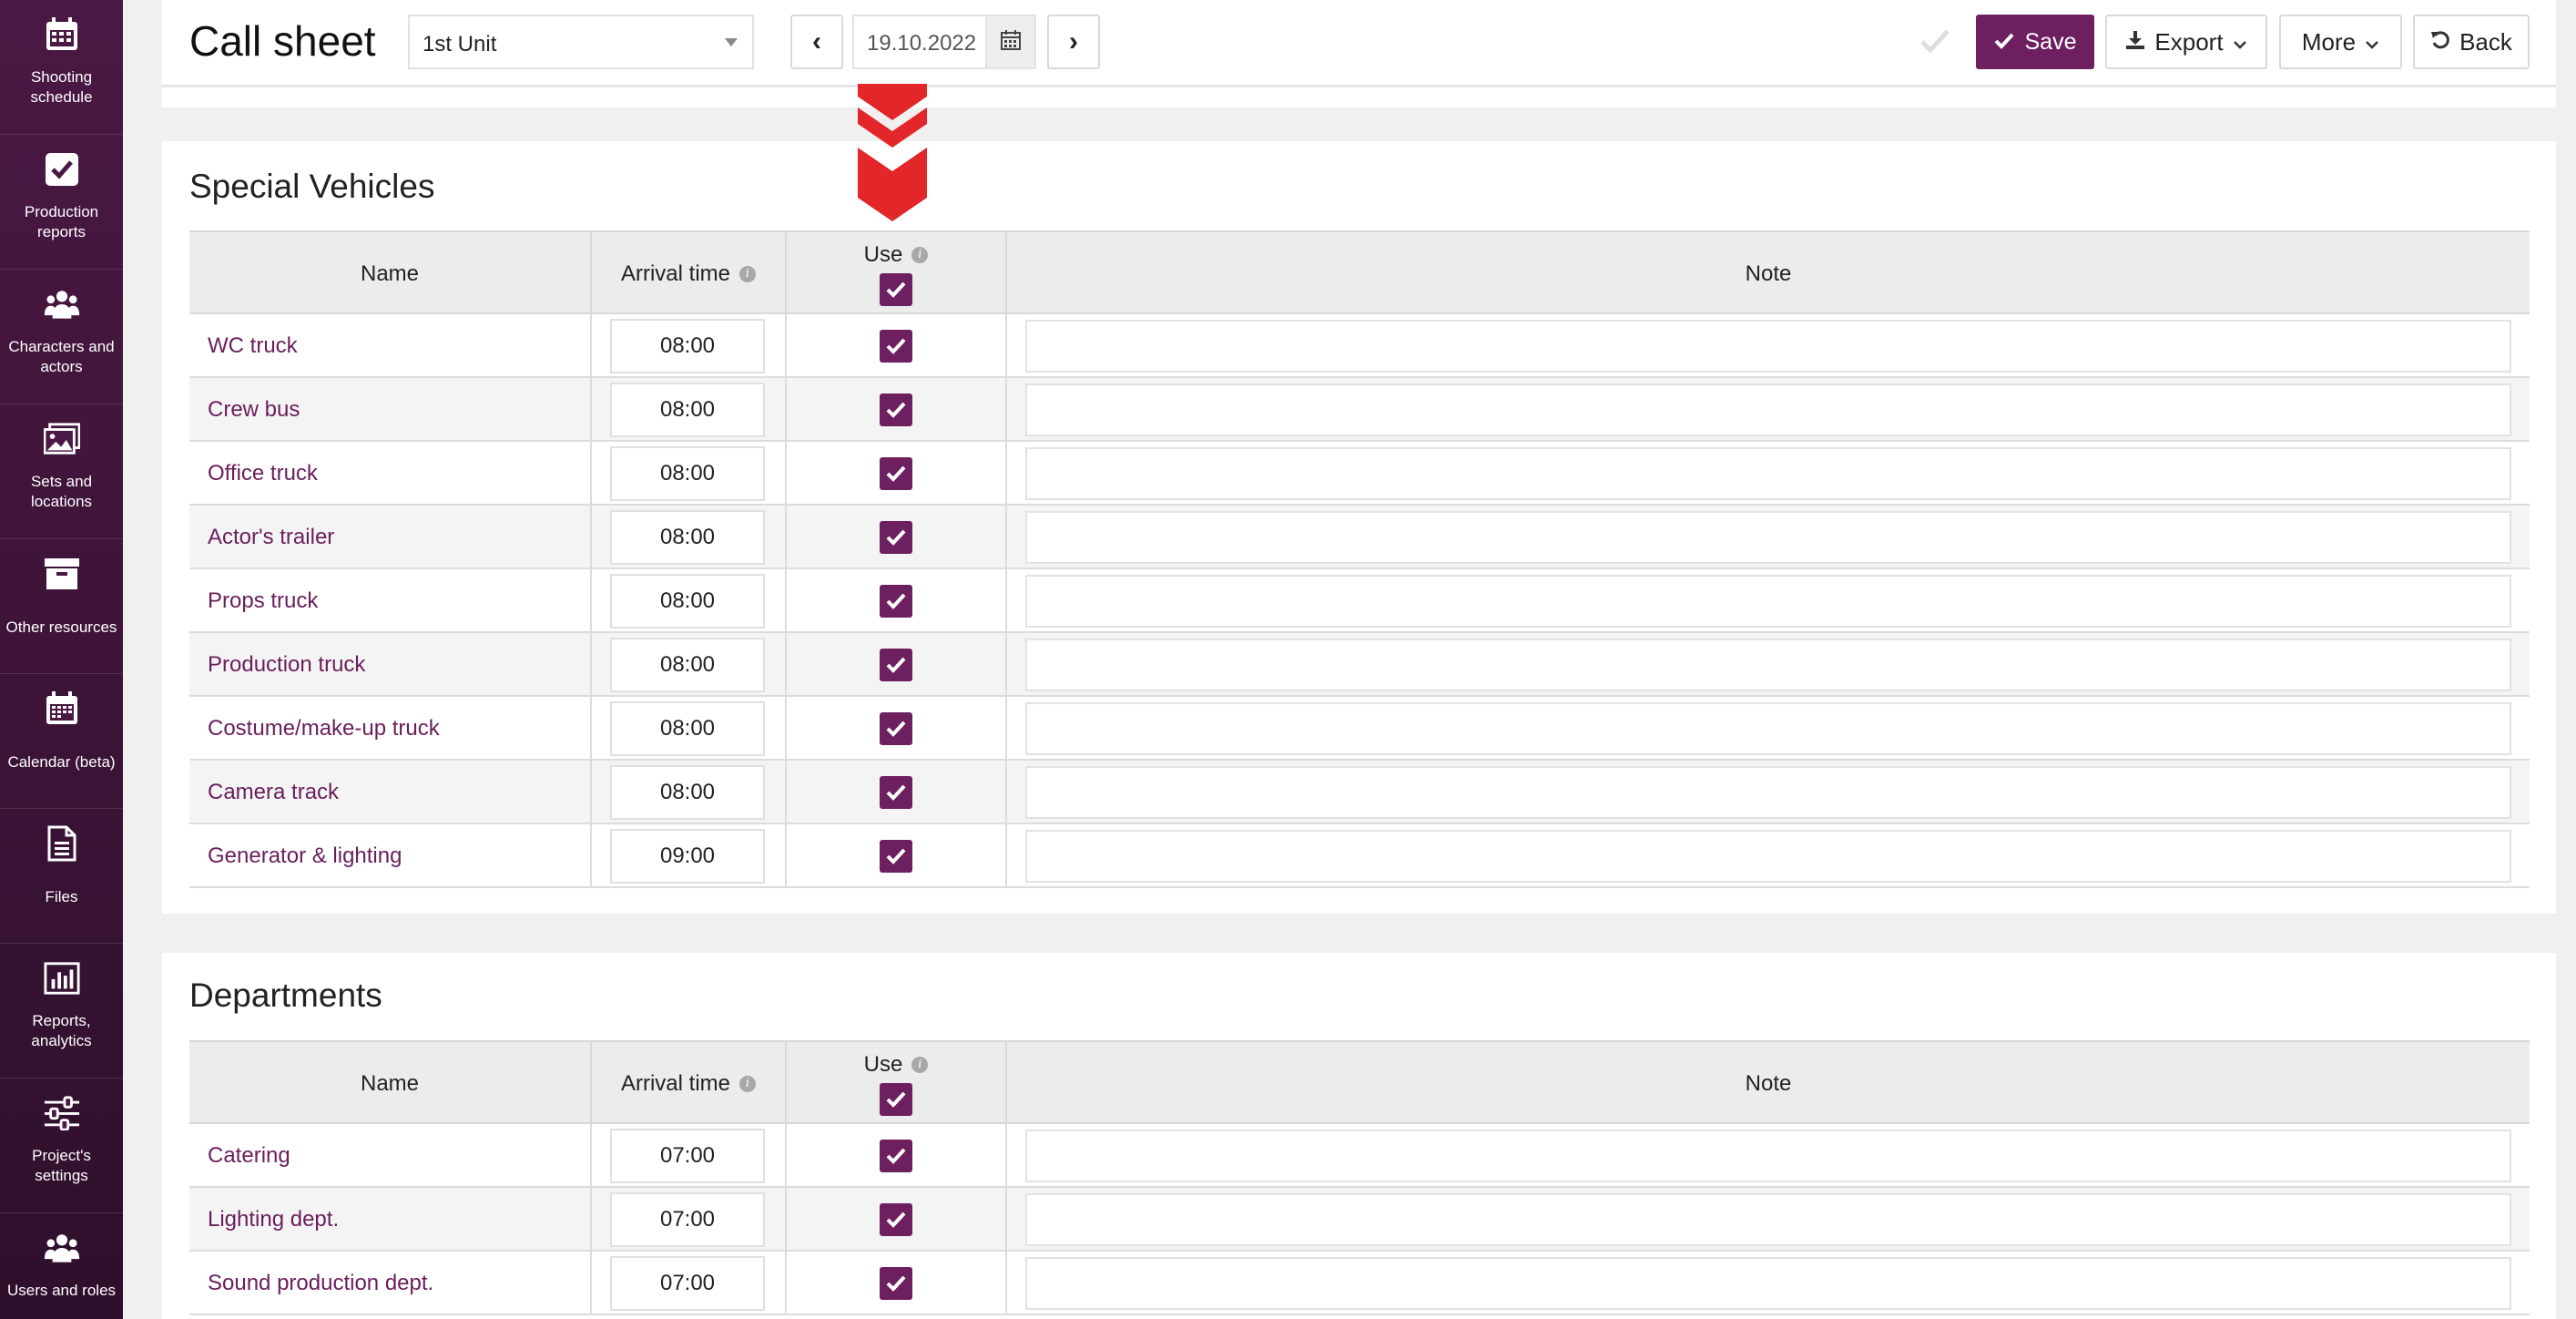 The height and width of the screenshot is (1319, 2576). What do you see at coordinates (460, 44) in the screenshot?
I see `unit-select-value: 1st Unit` at bounding box center [460, 44].